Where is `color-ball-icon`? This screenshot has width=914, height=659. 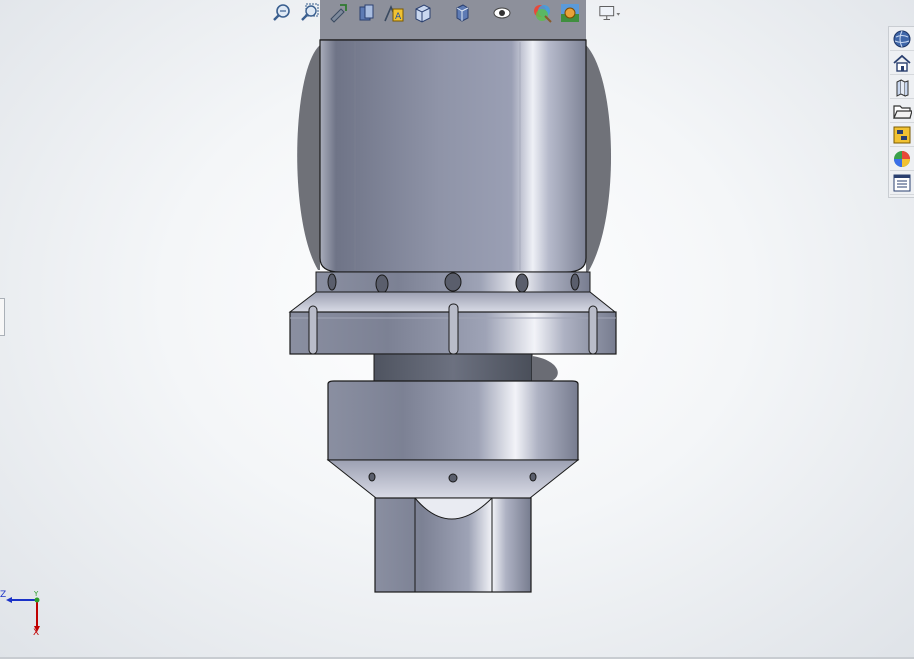
color-ball-icon is located at coordinates (902, 159).